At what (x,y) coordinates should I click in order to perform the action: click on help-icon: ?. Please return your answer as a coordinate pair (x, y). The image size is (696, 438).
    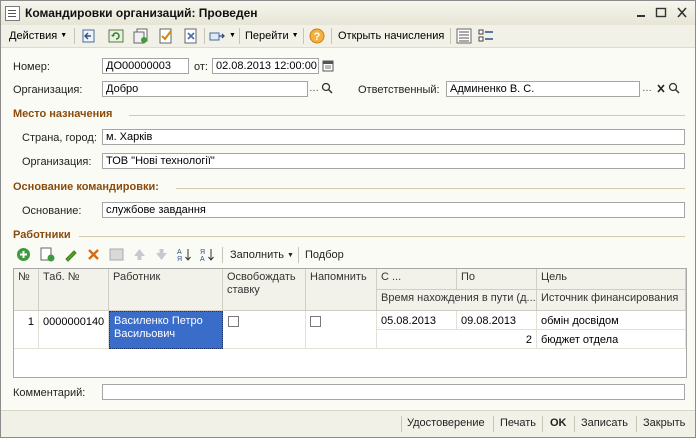
    Looking at the image, I should click on (317, 36).